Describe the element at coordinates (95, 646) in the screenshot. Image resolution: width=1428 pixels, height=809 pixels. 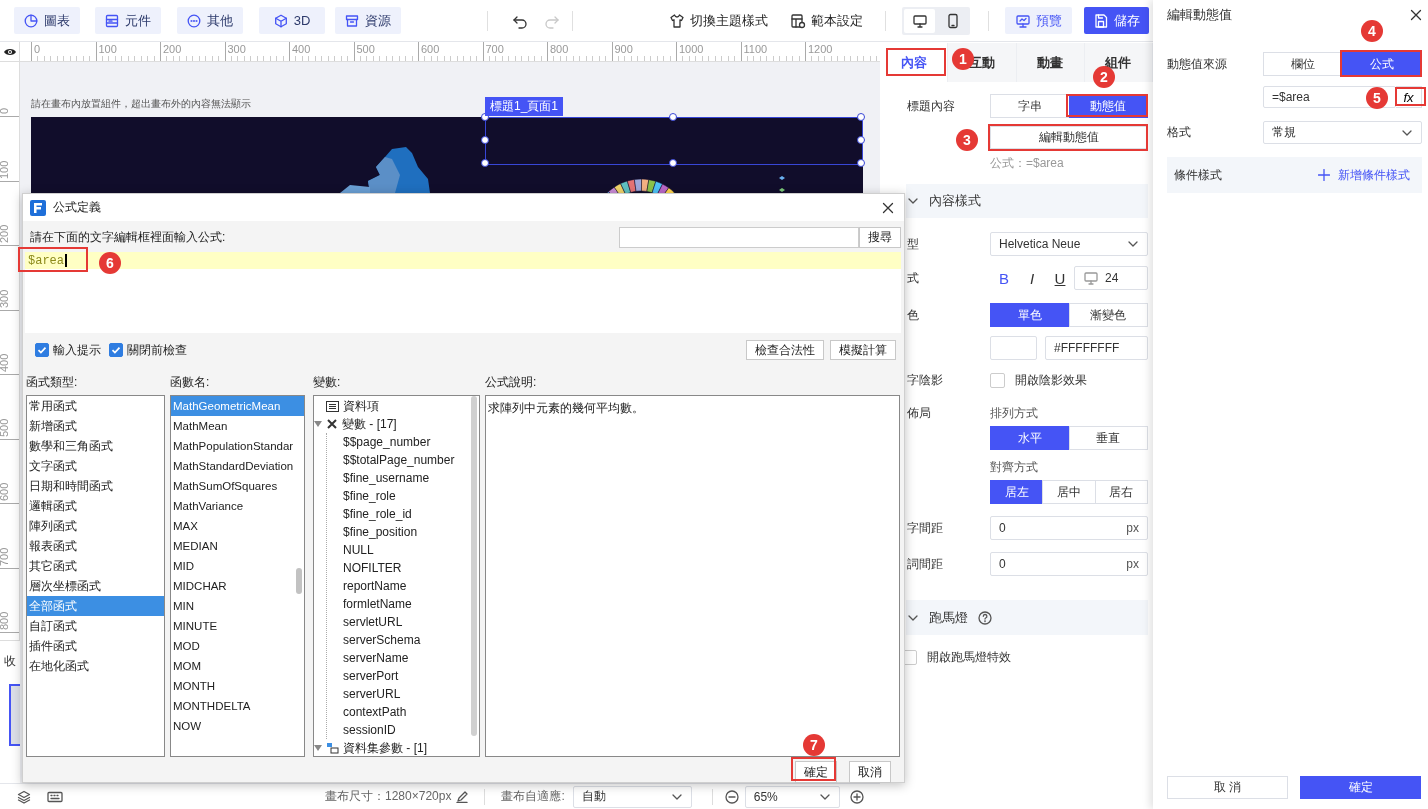
I see `list-item: 插件函式` at that location.